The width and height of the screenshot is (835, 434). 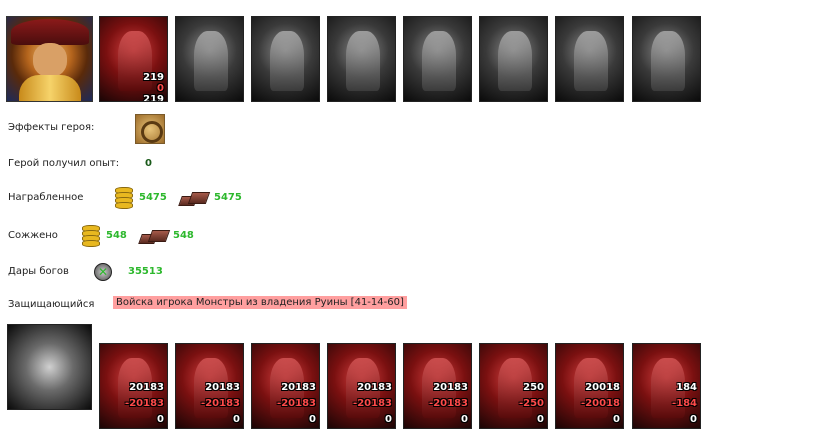 I want to click on defender-army-slot-1: 20183 -20183 0, so click(x=133, y=386).